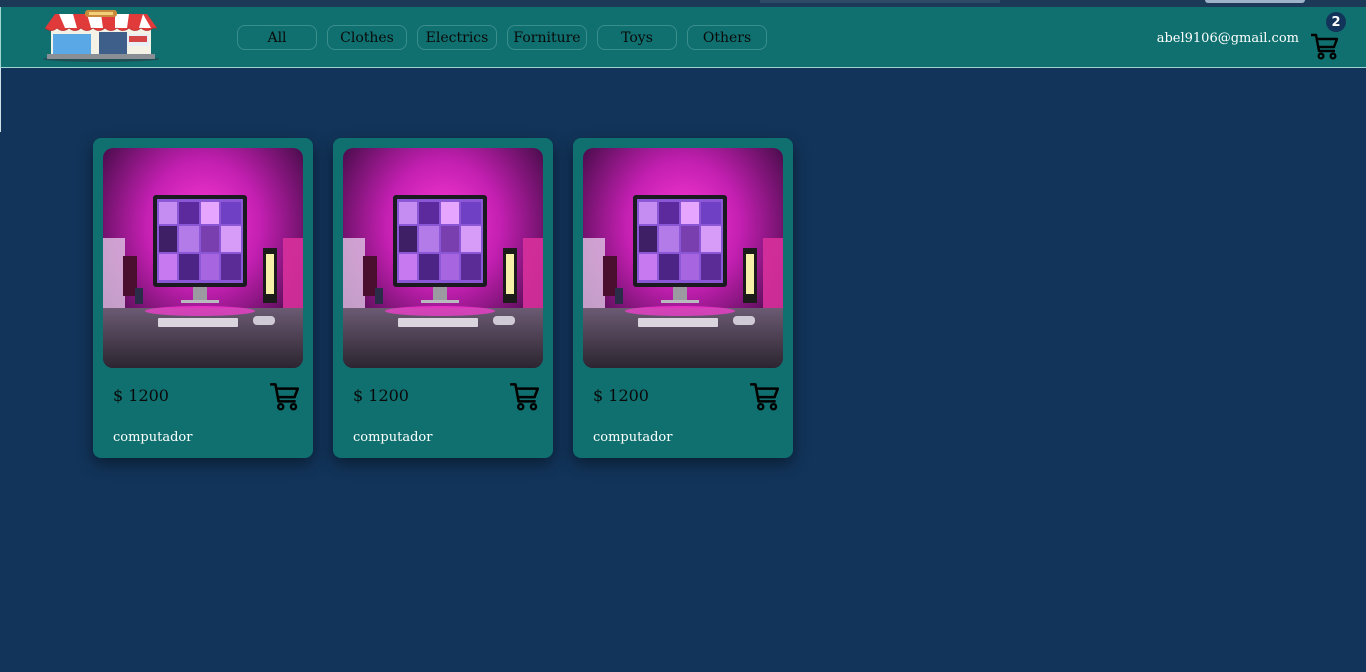  What do you see at coordinates (1325, 45) in the screenshot?
I see `shopping-cart-icon` at bounding box center [1325, 45].